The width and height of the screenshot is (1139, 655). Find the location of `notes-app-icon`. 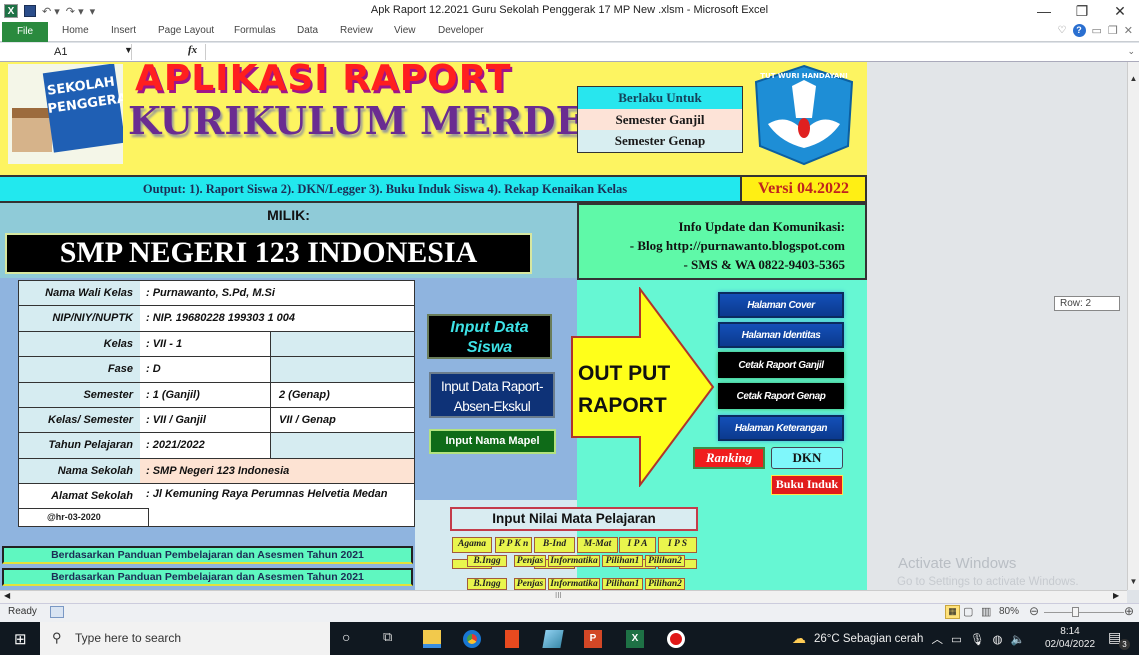

notes-app-icon is located at coordinates (553, 639).